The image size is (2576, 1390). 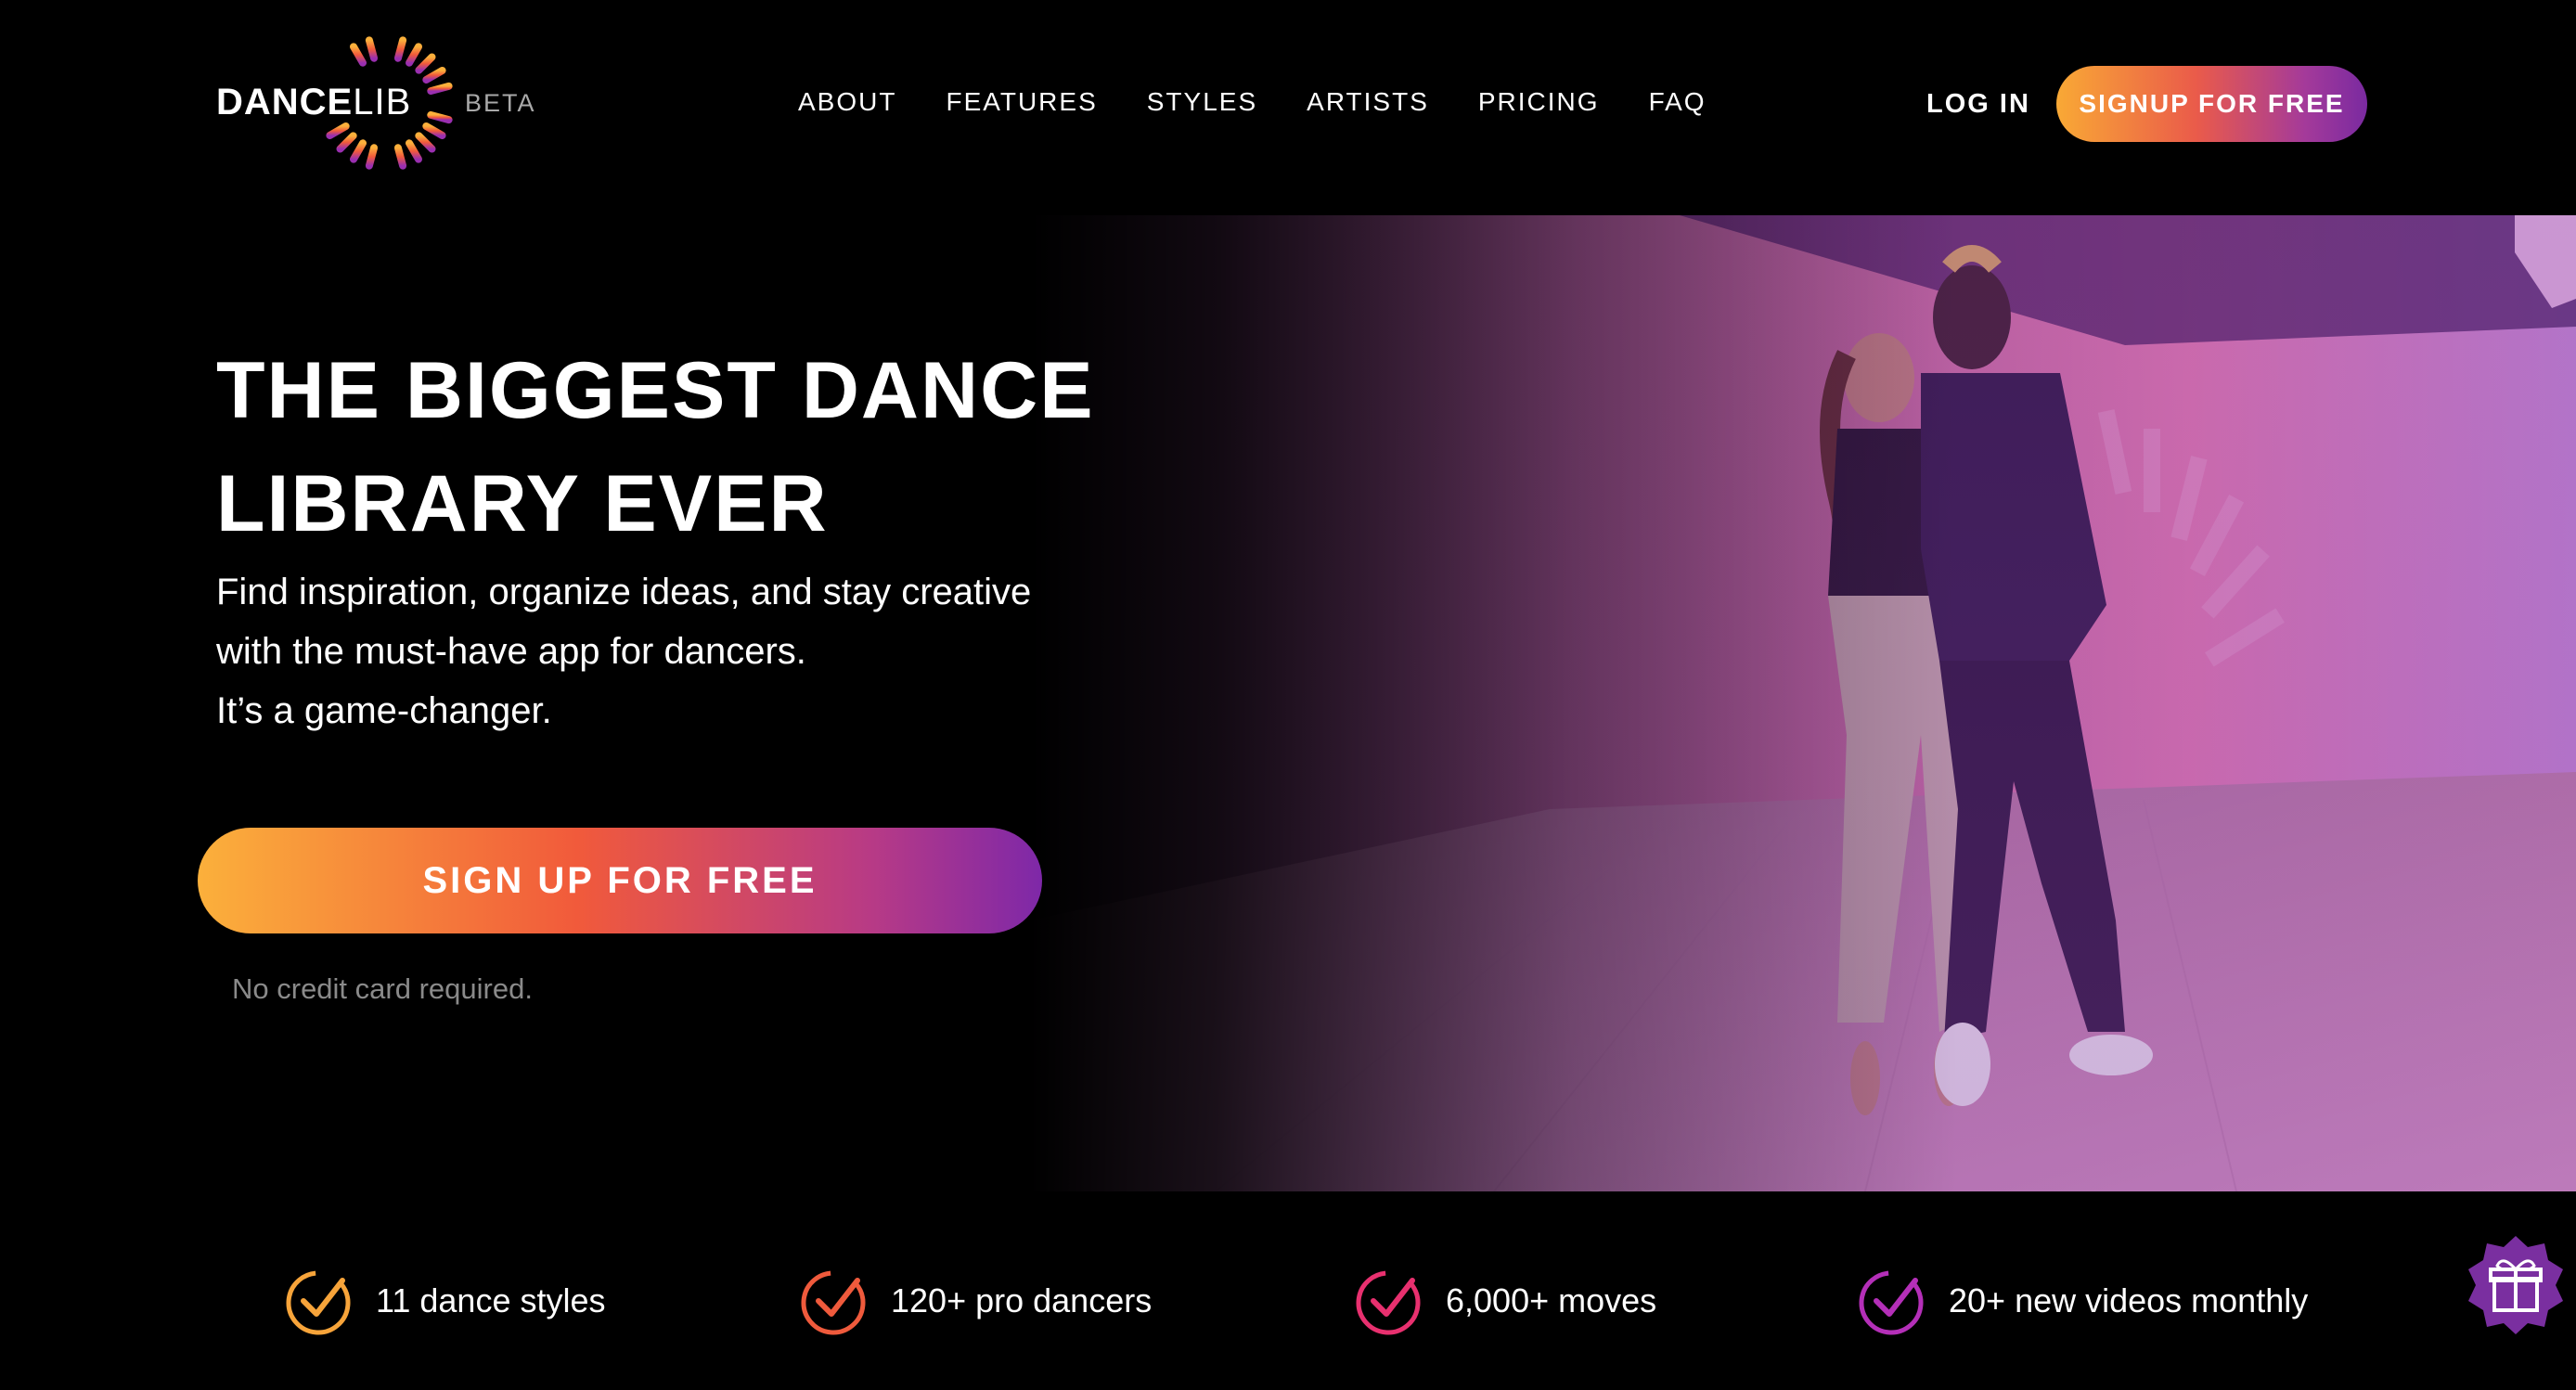 I want to click on hero-headline: THE BIGGEST DANCE LIBRARY EVER, so click(x=655, y=447).